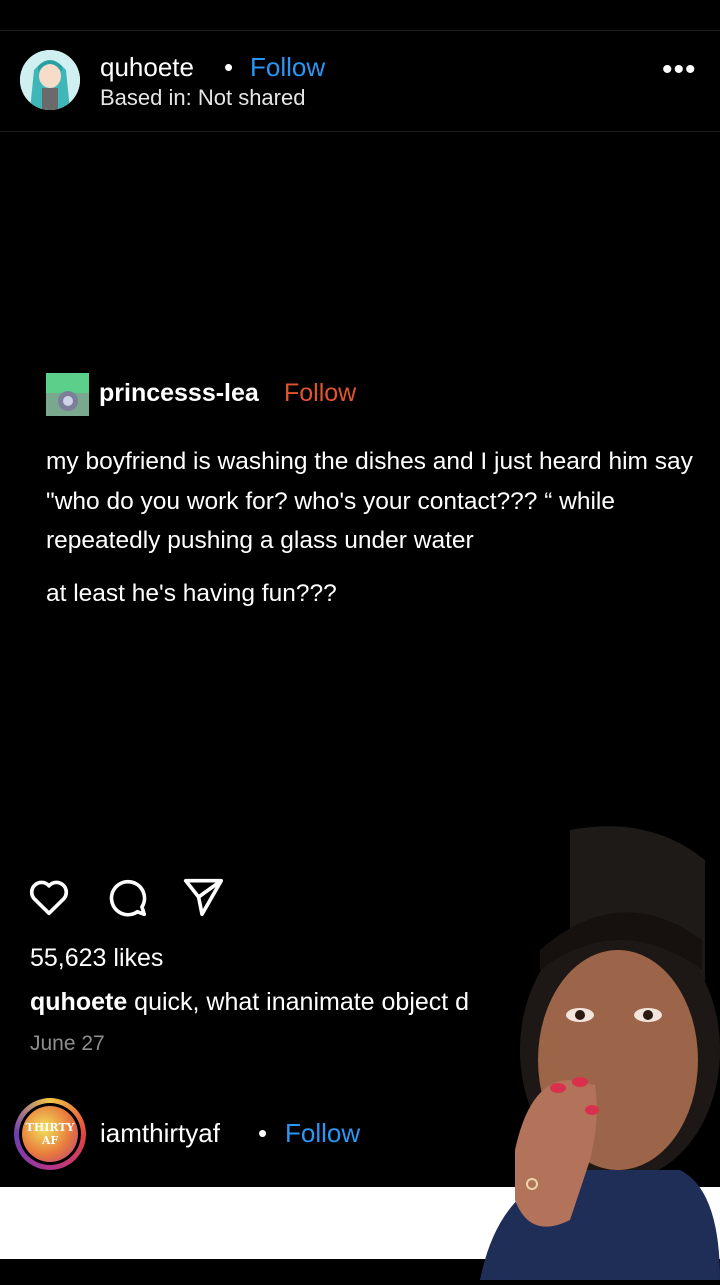 This screenshot has height=1285, width=720. What do you see at coordinates (78, 1002) in the screenshot?
I see `caption-username: quhoete` at bounding box center [78, 1002].